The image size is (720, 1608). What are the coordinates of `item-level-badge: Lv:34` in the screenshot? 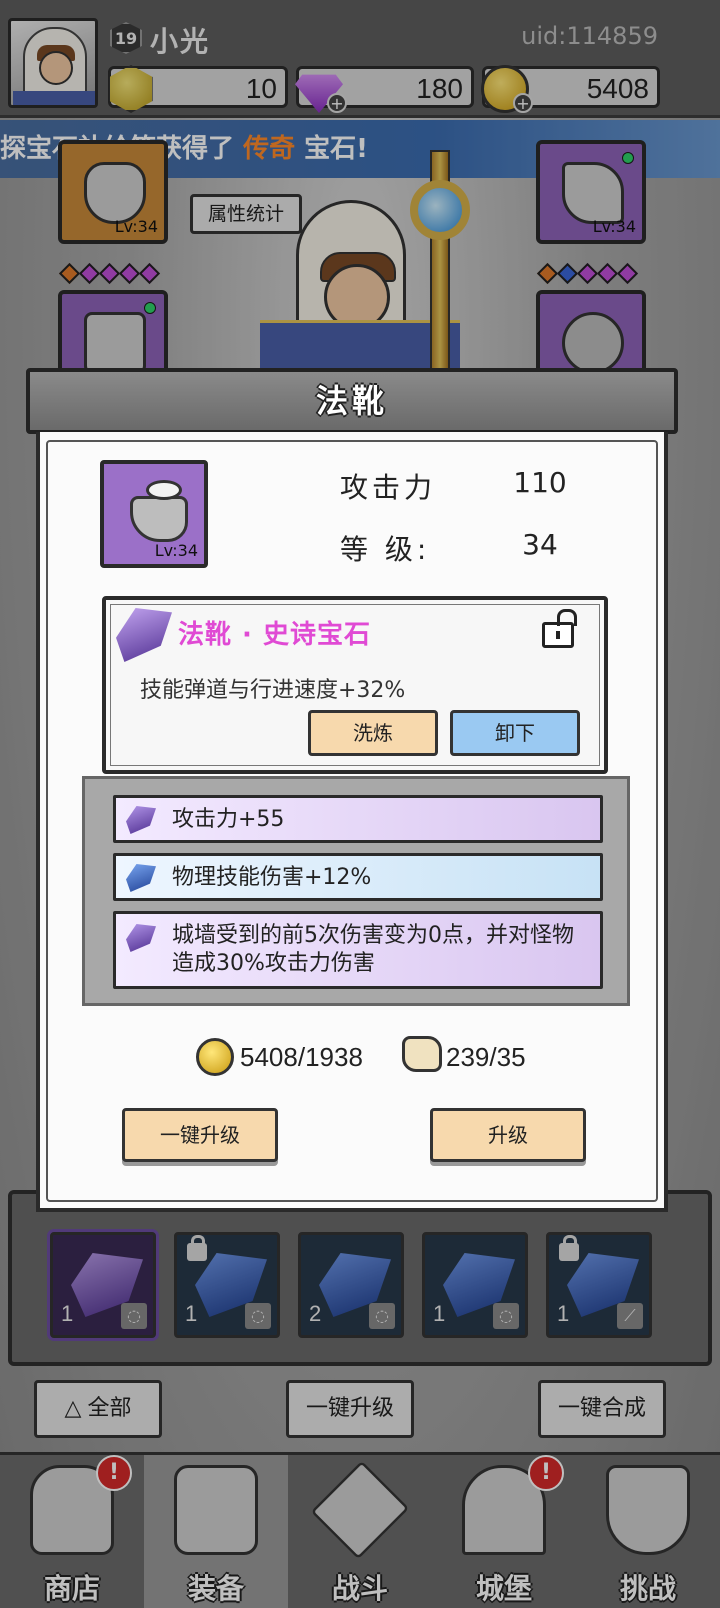 It's located at (176, 550).